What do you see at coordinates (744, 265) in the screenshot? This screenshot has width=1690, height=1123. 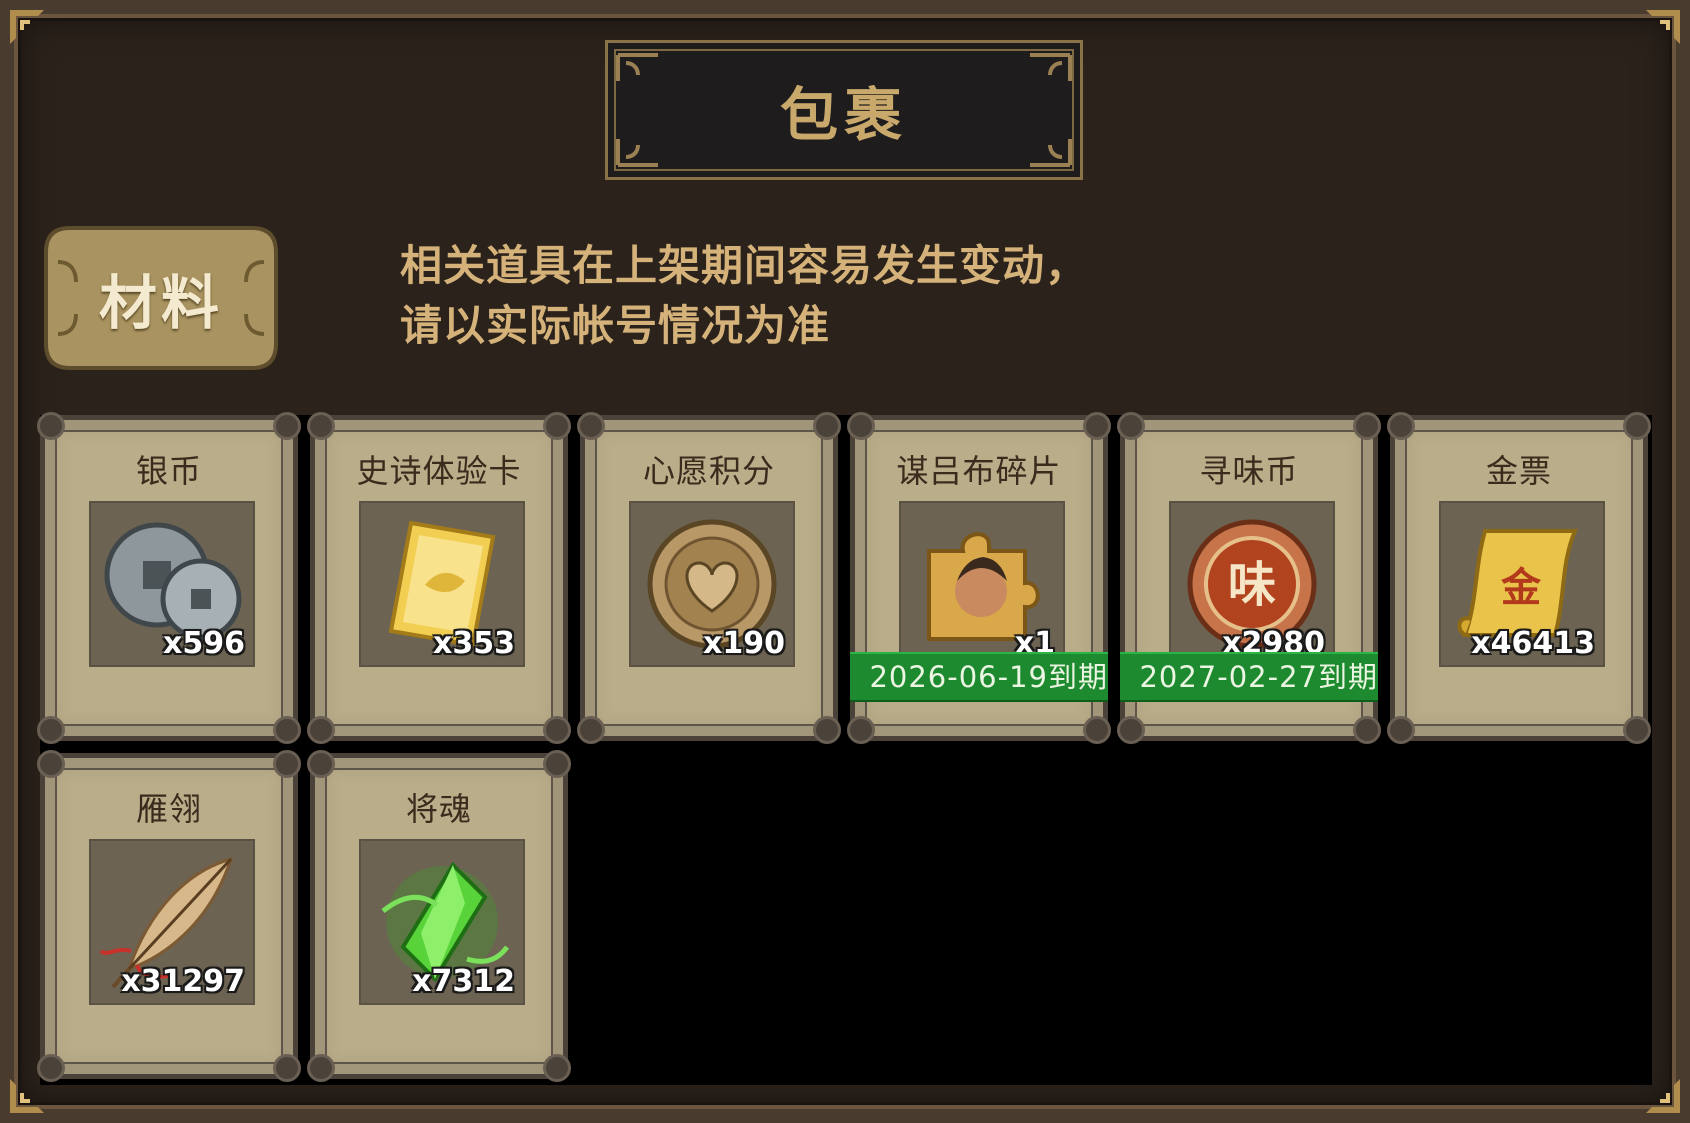 I see `notice-line-1: 相关道具在上架期间容易发生变动，` at bounding box center [744, 265].